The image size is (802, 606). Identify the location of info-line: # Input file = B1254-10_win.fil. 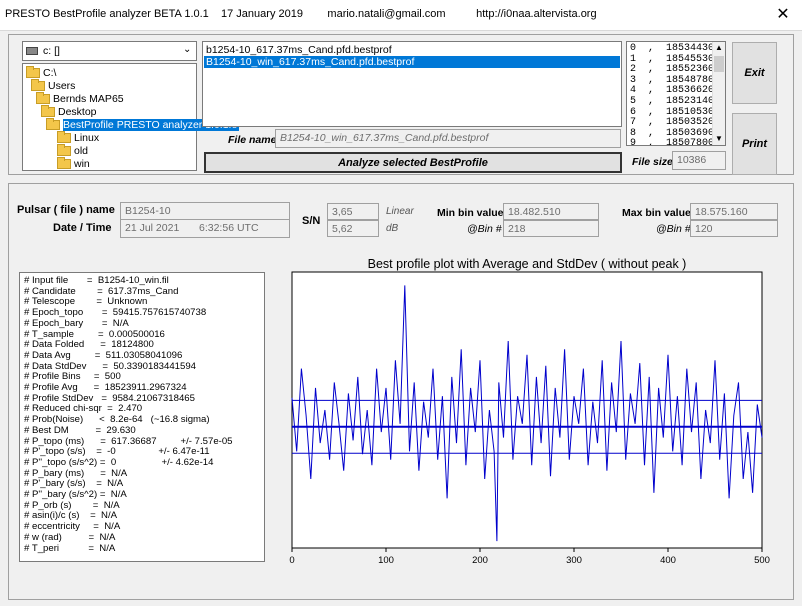
(96, 280).